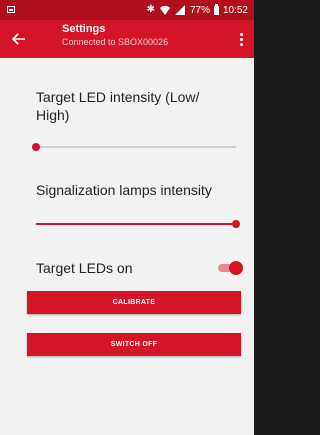 The height and width of the screenshot is (435, 320). I want to click on app-bar: Settings Connected to SBOX00026, so click(127, 39).